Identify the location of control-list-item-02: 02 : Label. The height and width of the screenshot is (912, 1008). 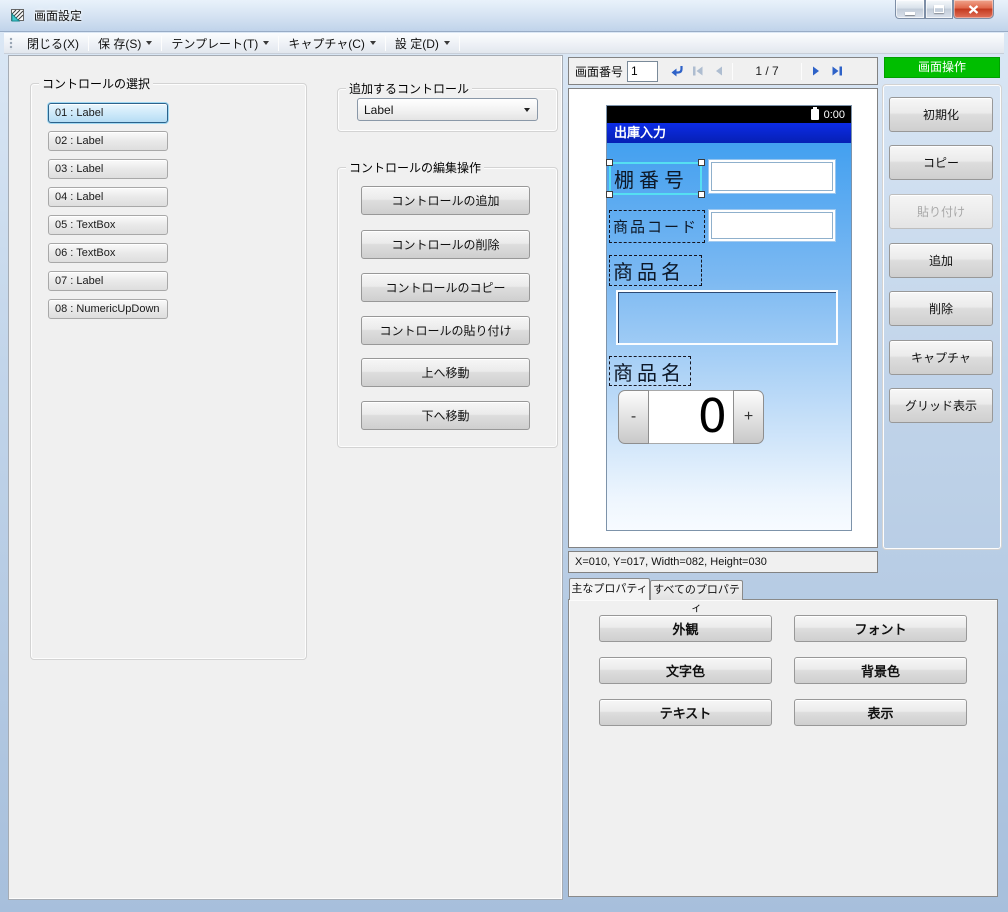
(108, 141).